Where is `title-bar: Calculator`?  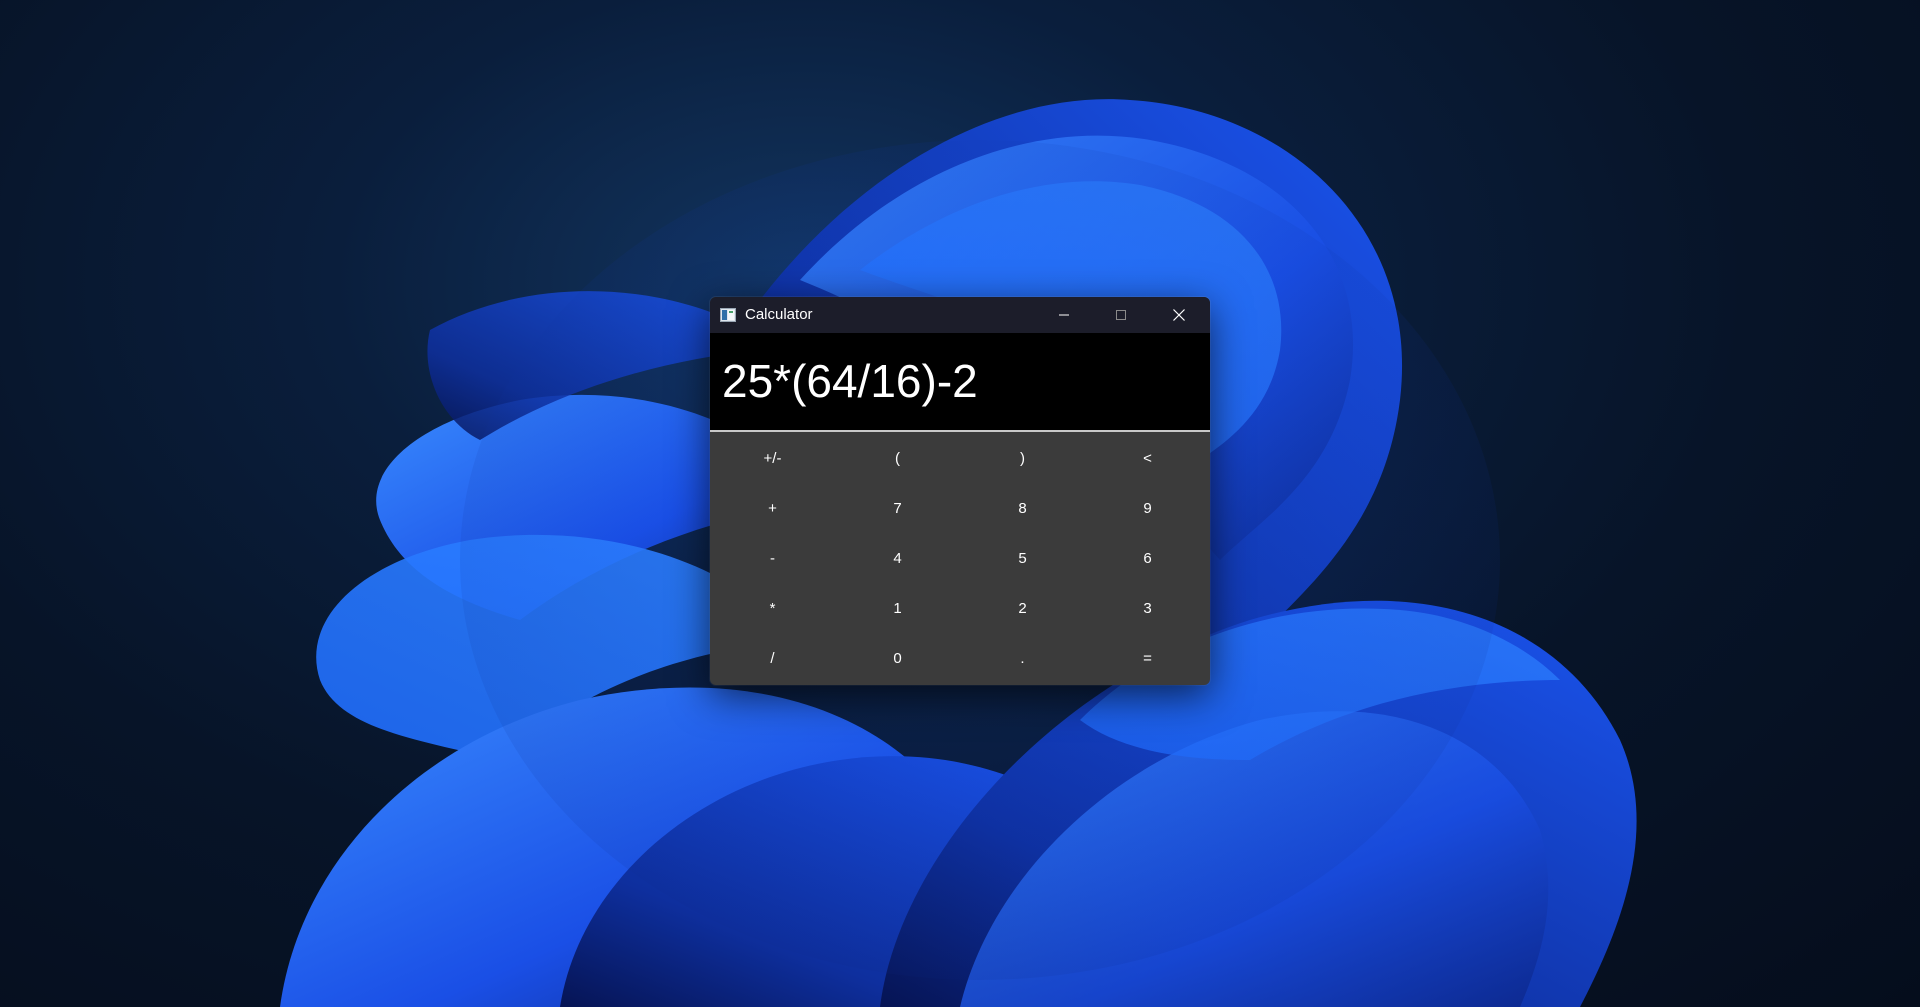 title-bar: Calculator is located at coordinates (960, 315).